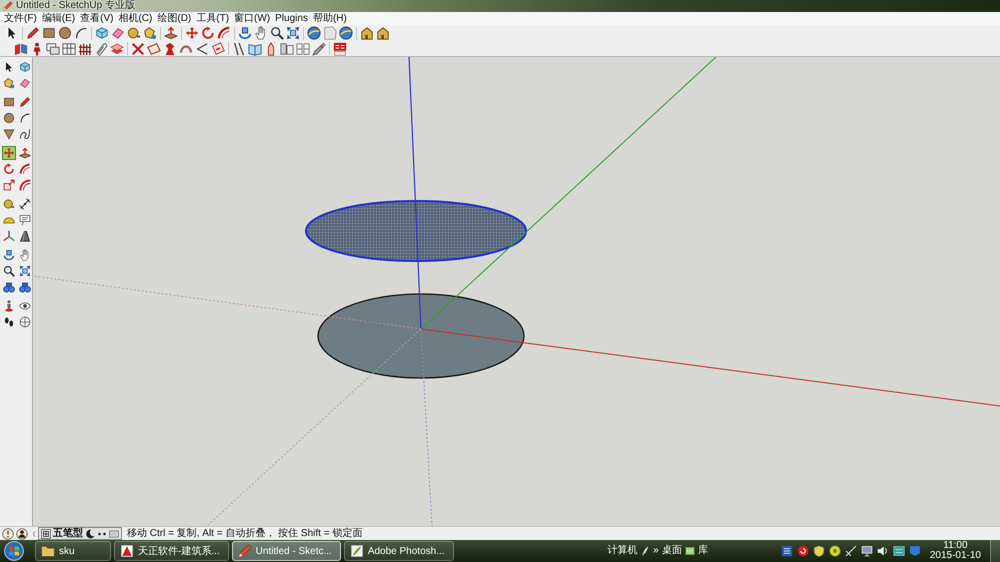  What do you see at coordinates (117, 49) in the screenshot?
I see `stacked-layers-icon` at bounding box center [117, 49].